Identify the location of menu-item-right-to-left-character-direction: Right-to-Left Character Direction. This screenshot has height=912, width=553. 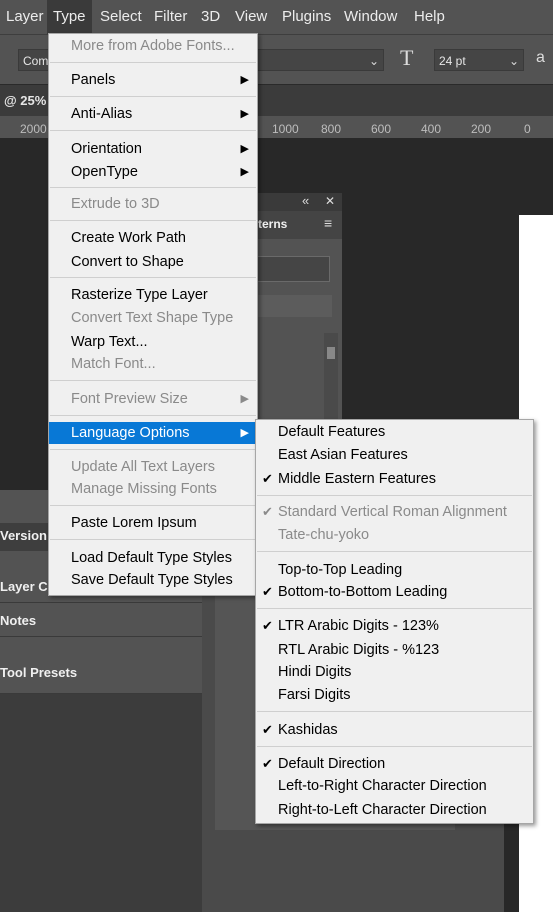
(394, 810).